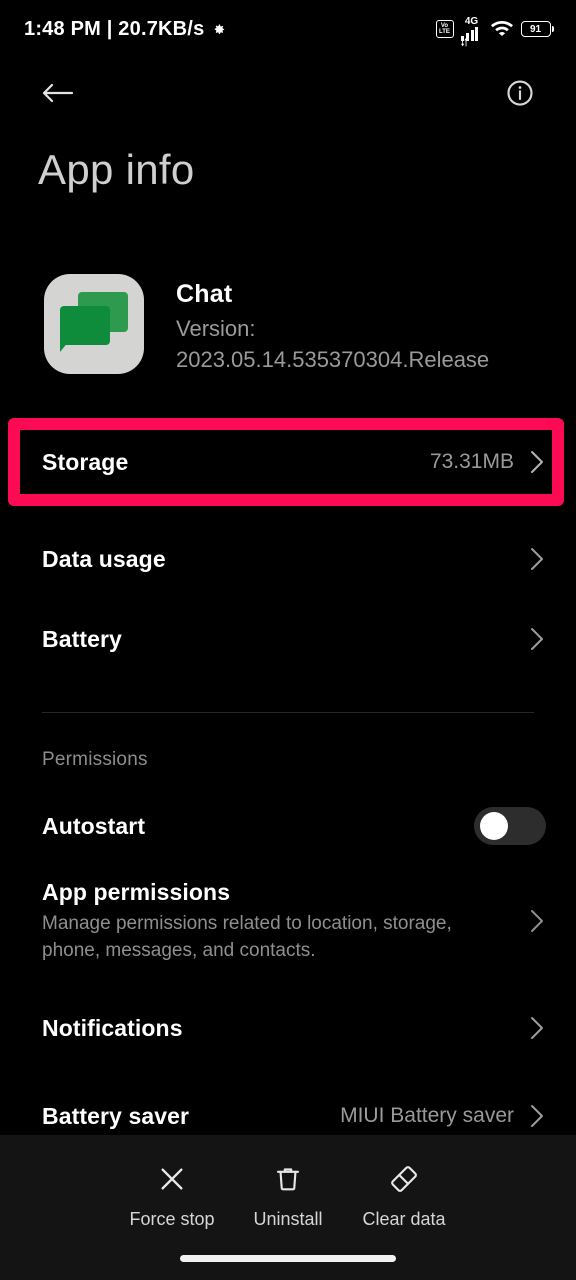 Image resolution: width=576 pixels, height=1280 pixels. What do you see at coordinates (204, 294) in the screenshot?
I see `app-name: Chat` at bounding box center [204, 294].